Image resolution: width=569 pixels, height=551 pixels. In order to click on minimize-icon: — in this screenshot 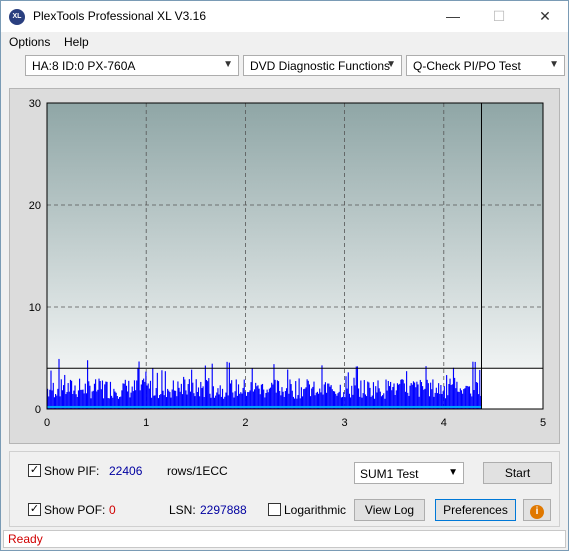, I will do `click(453, 16)`.